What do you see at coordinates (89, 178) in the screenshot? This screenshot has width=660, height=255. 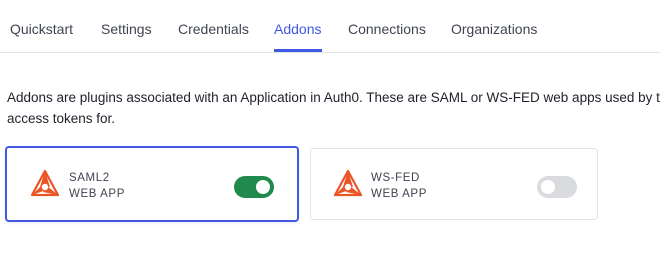 I see `addon-name-line-1: SAML2` at bounding box center [89, 178].